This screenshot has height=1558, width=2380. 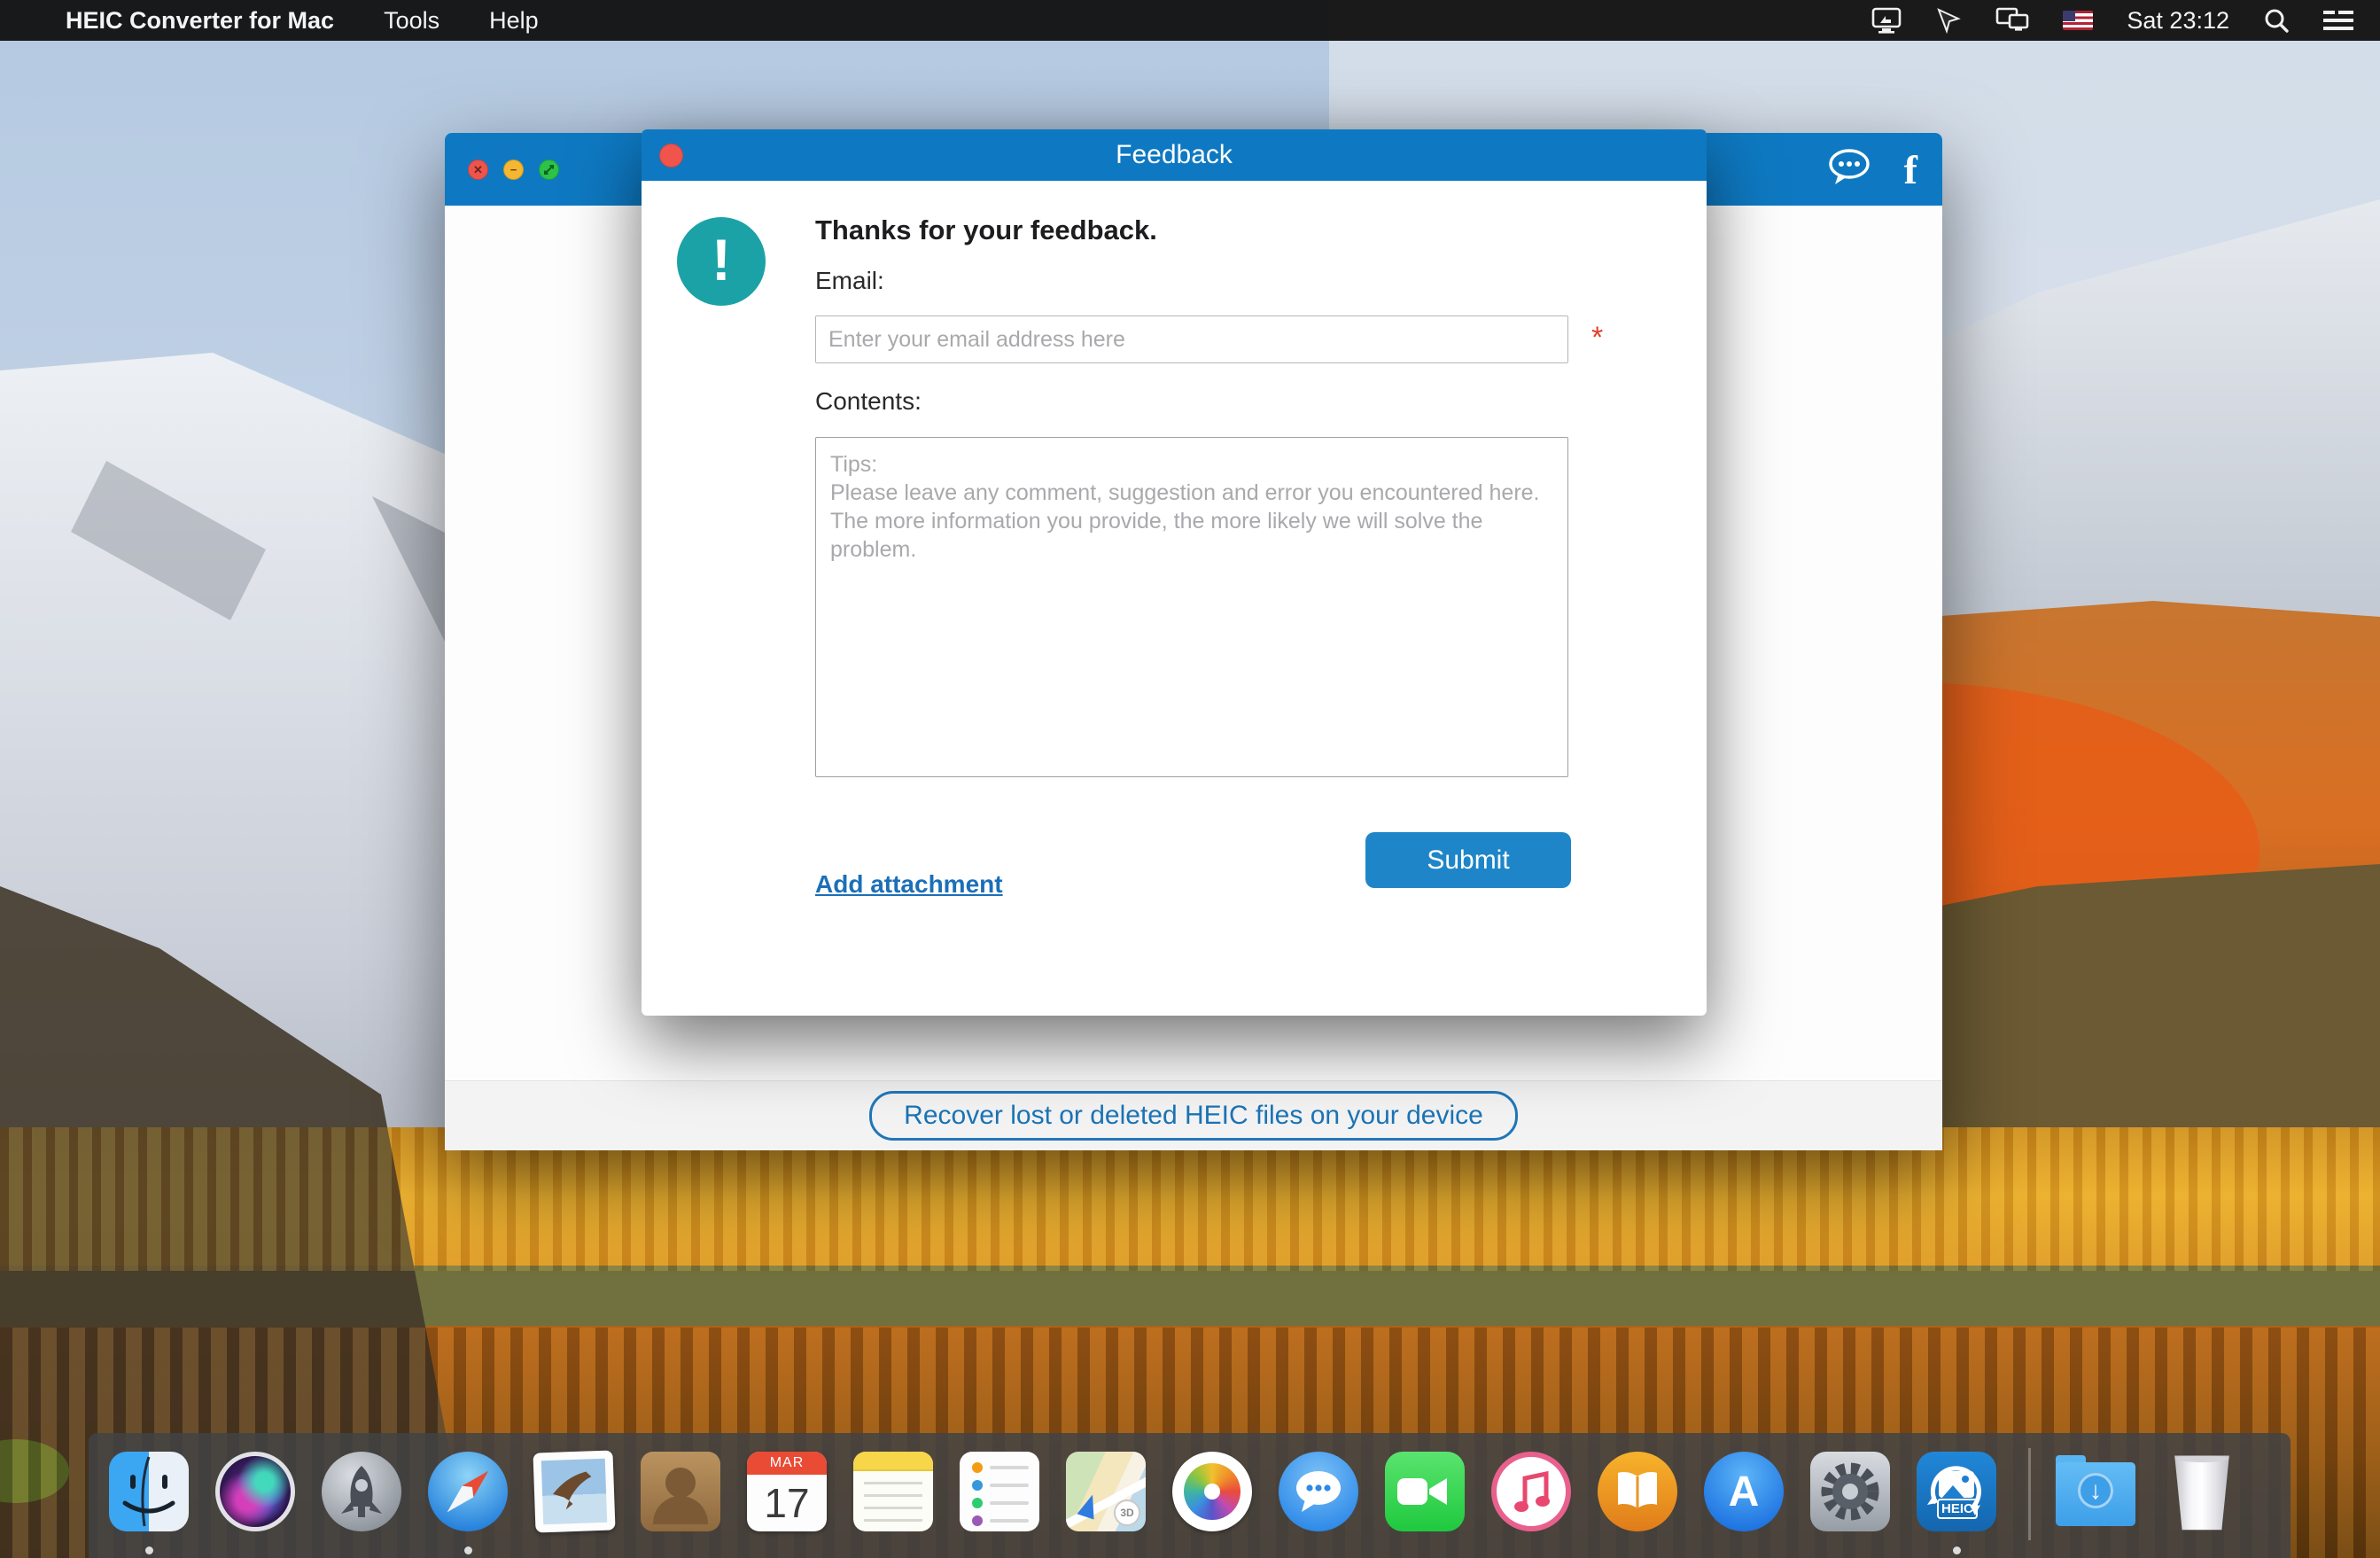 I want to click on menu-bar-clock: Sat 23:12, so click(x=2178, y=21).